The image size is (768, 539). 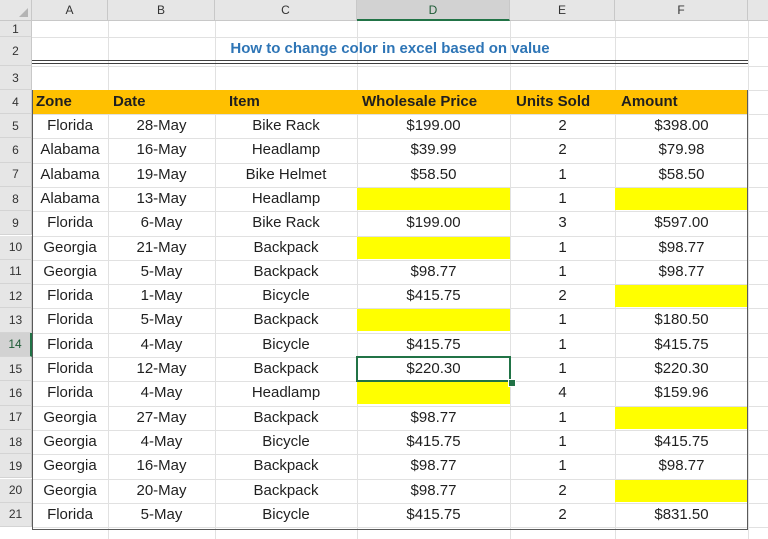 What do you see at coordinates (54, 102) in the screenshot?
I see `header-zone: Zone` at bounding box center [54, 102].